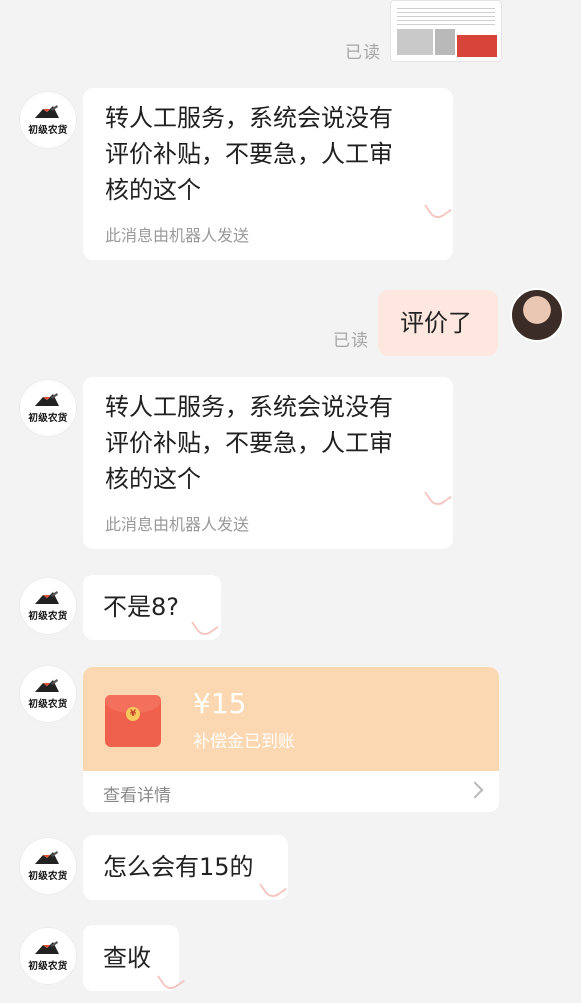  I want to click on bot-message-bubble: 怎么会有15的, so click(185, 868).